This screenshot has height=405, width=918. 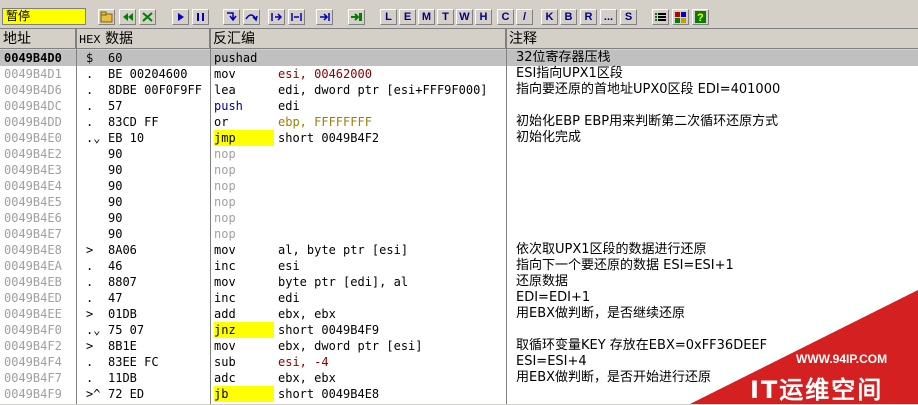 What do you see at coordinates (804, 347) in the screenshot?
I see `watermark-banner` at bounding box center [804, 347].